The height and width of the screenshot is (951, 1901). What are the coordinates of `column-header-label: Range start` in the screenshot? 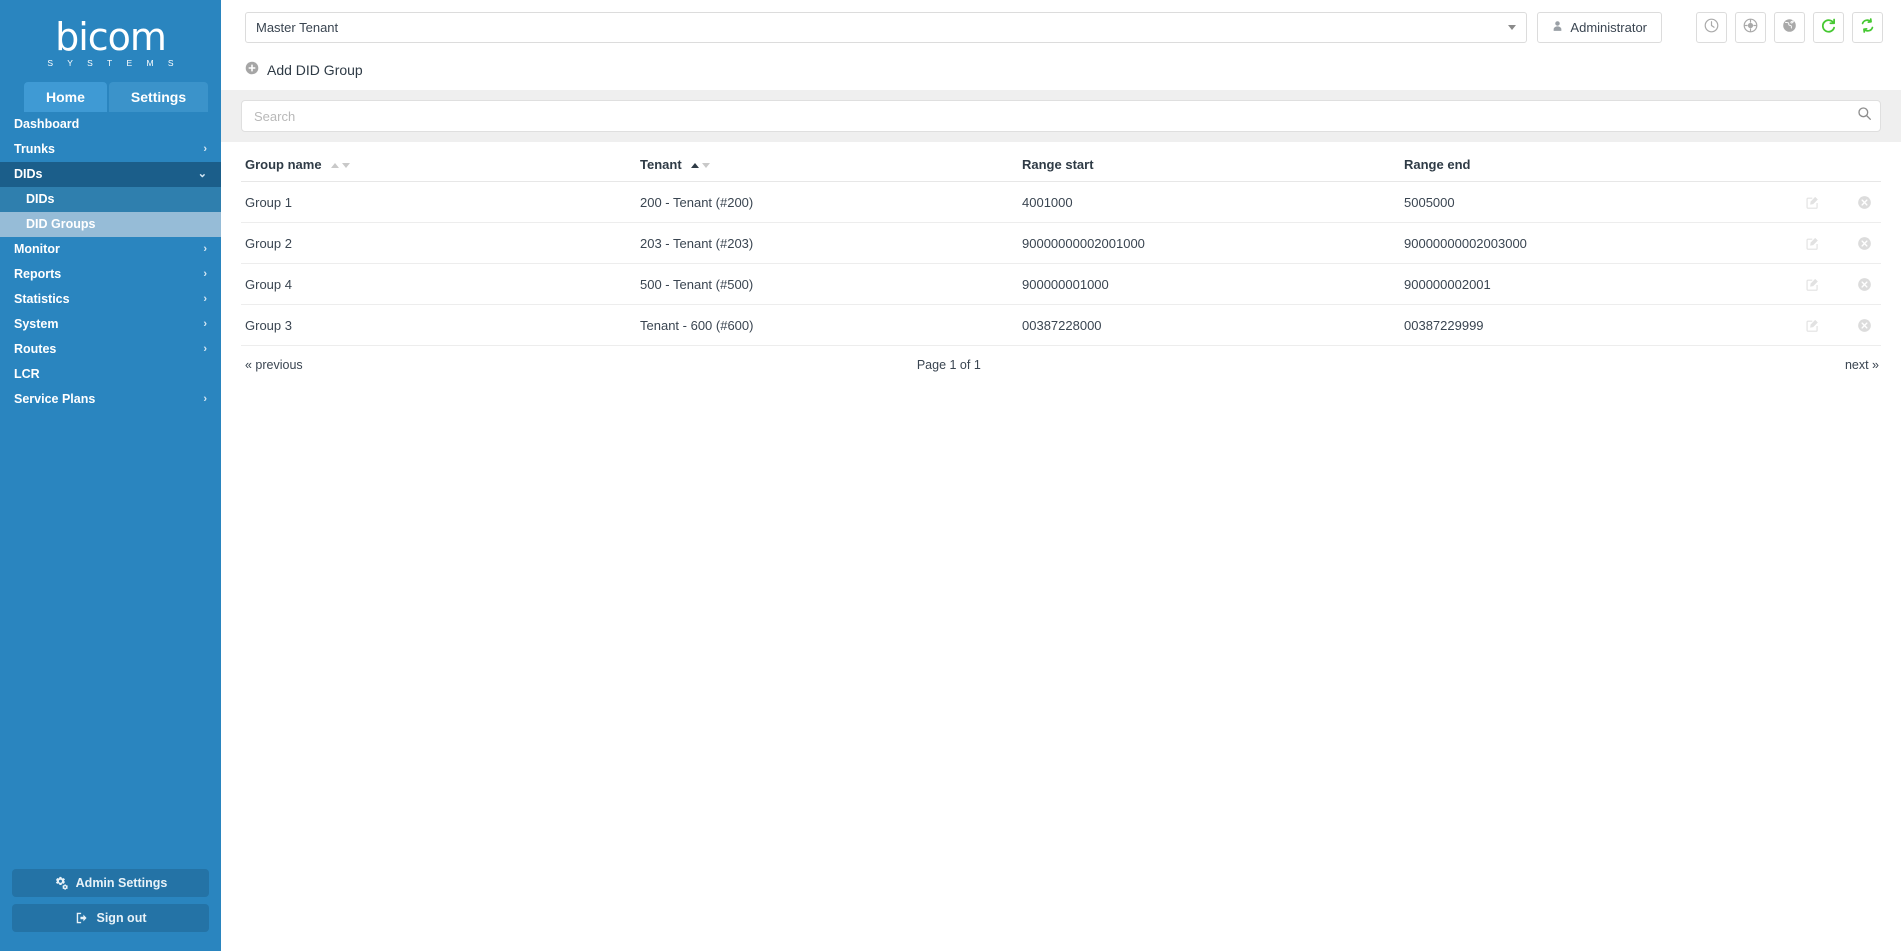 It's located at (1058, 164).